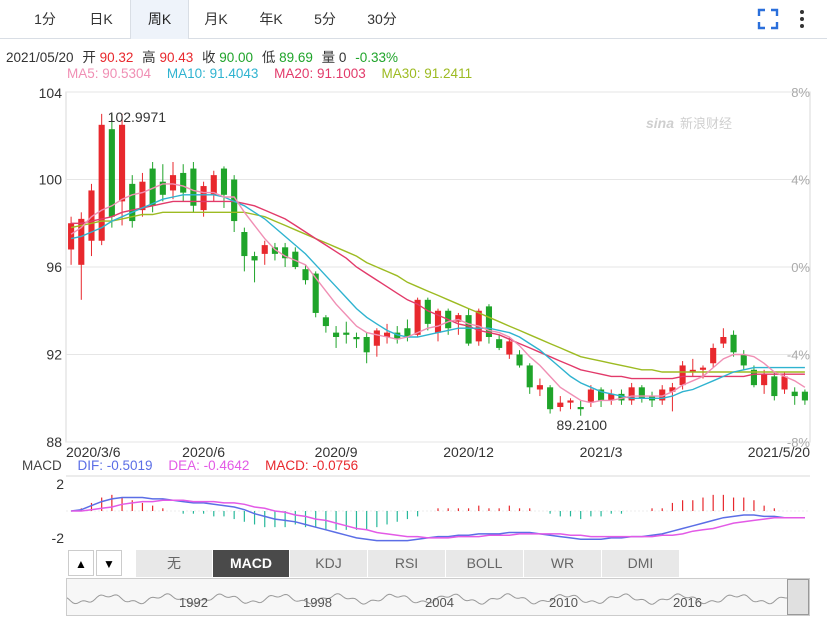 Image resolution: width=827 pixels, height=638 pixels. Describe the element at coordinates (54, 267) in the screenshot. I see `price-tick-label: 96` at that location.